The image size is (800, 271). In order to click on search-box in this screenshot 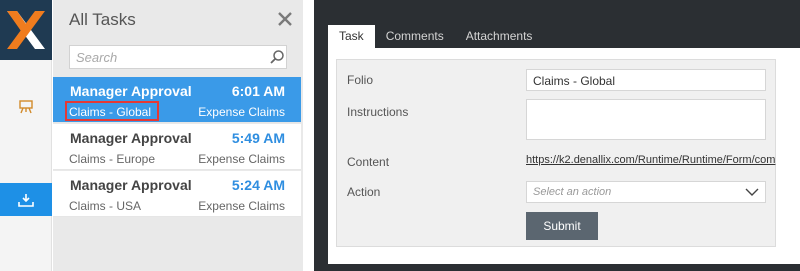, I will do `click(178, 57)`.